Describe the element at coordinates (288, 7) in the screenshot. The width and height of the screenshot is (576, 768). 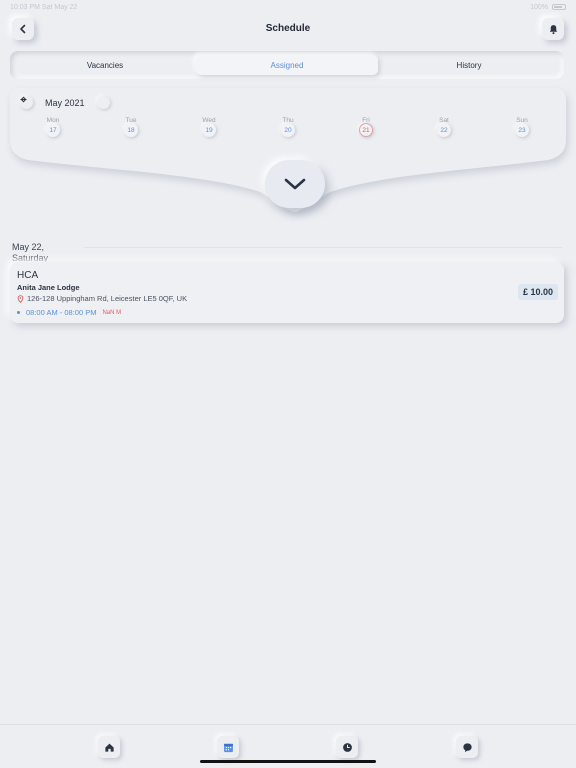
I see `status-bar: 10:03 PM Sat May 22 100%` at that location.